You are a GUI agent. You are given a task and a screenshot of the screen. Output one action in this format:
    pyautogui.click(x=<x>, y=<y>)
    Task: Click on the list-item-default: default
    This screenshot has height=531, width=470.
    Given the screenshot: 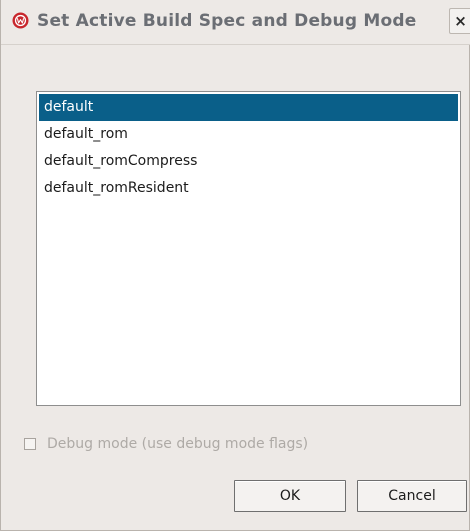 What is the action you would take?
    pyautogui.click(x=248, y=107)
    